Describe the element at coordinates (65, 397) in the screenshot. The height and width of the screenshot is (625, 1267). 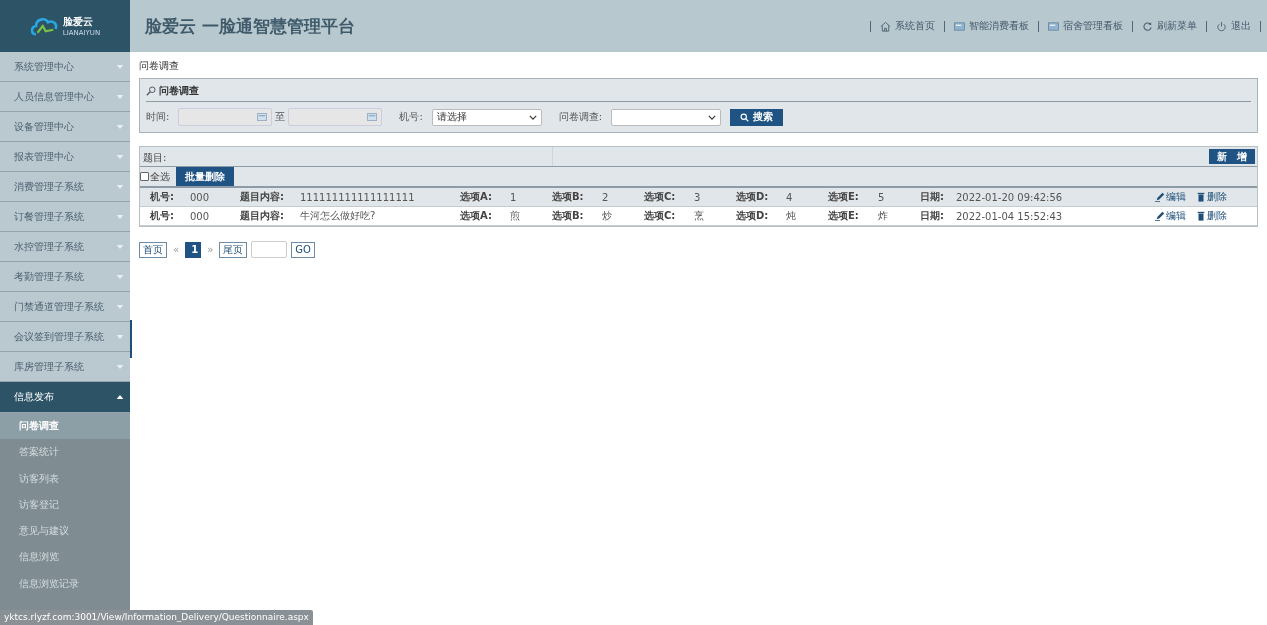
I see `menu-item: 信息发布` at that location.